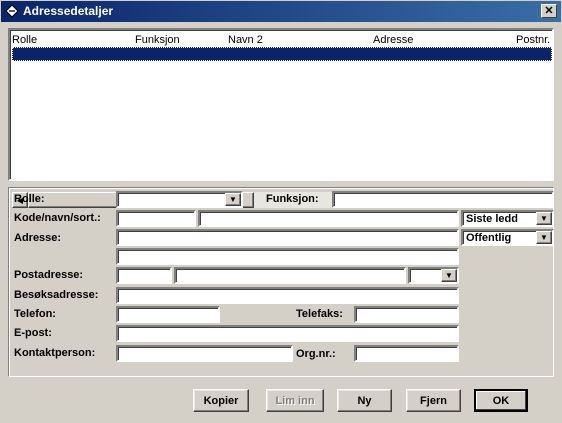 This screenshot has width=562, height=423. Describe the element at coordinates (29, 199) in the screenshot. I see `rolle-label: Rolle:` at that location.